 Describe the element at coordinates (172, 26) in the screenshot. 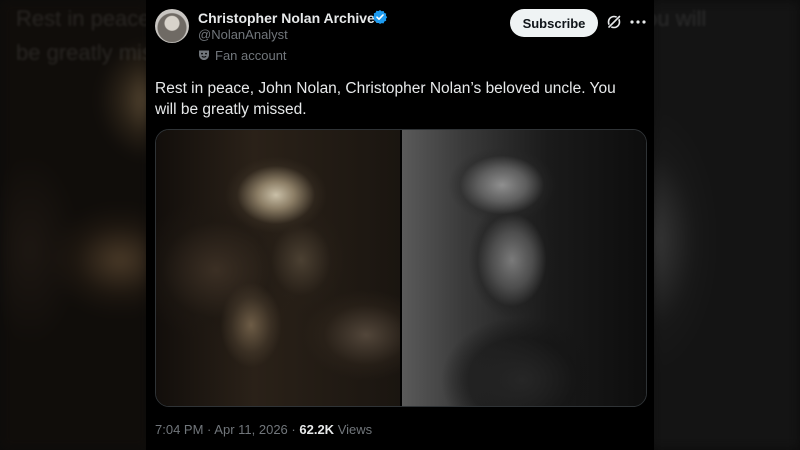

I see `avatar` at that location.